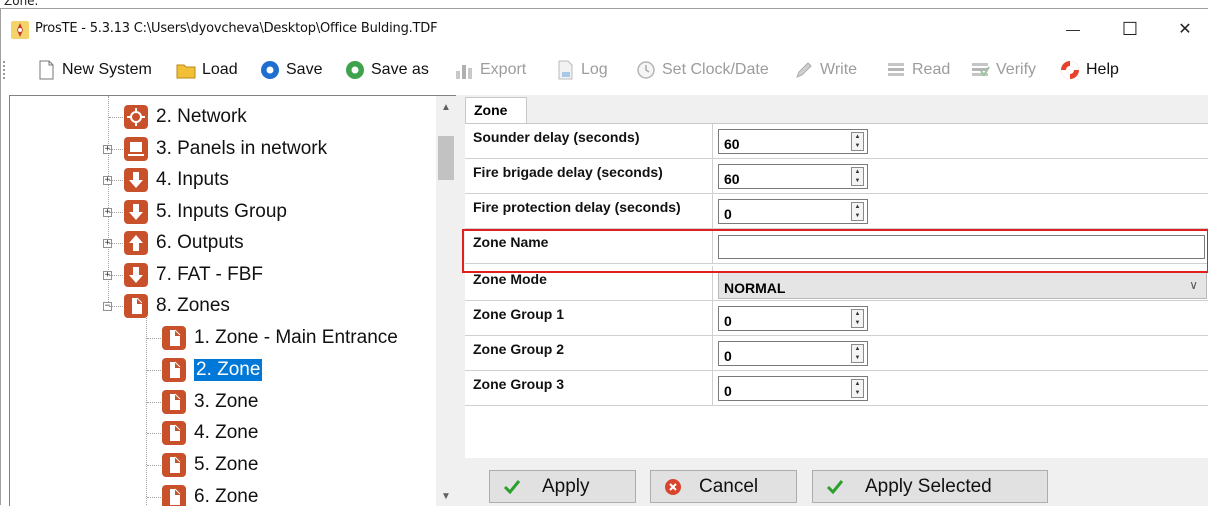 This screenshot has width=1208, height=506. I want to click on tree-item-zone: 2. Zone, so click(212, 370).